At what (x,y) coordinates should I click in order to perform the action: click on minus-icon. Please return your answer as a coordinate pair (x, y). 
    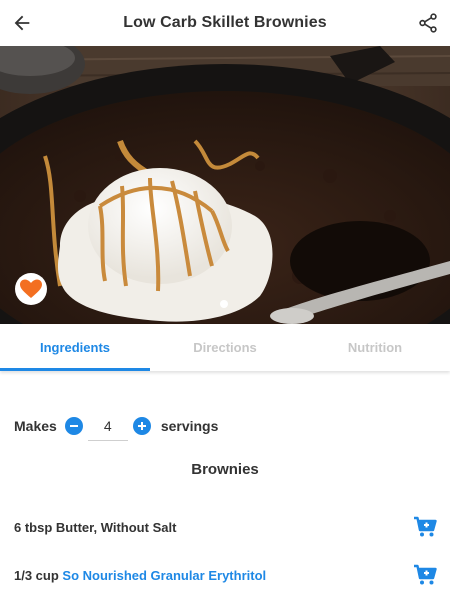
    Looking at the image, I should click on (73, 426).